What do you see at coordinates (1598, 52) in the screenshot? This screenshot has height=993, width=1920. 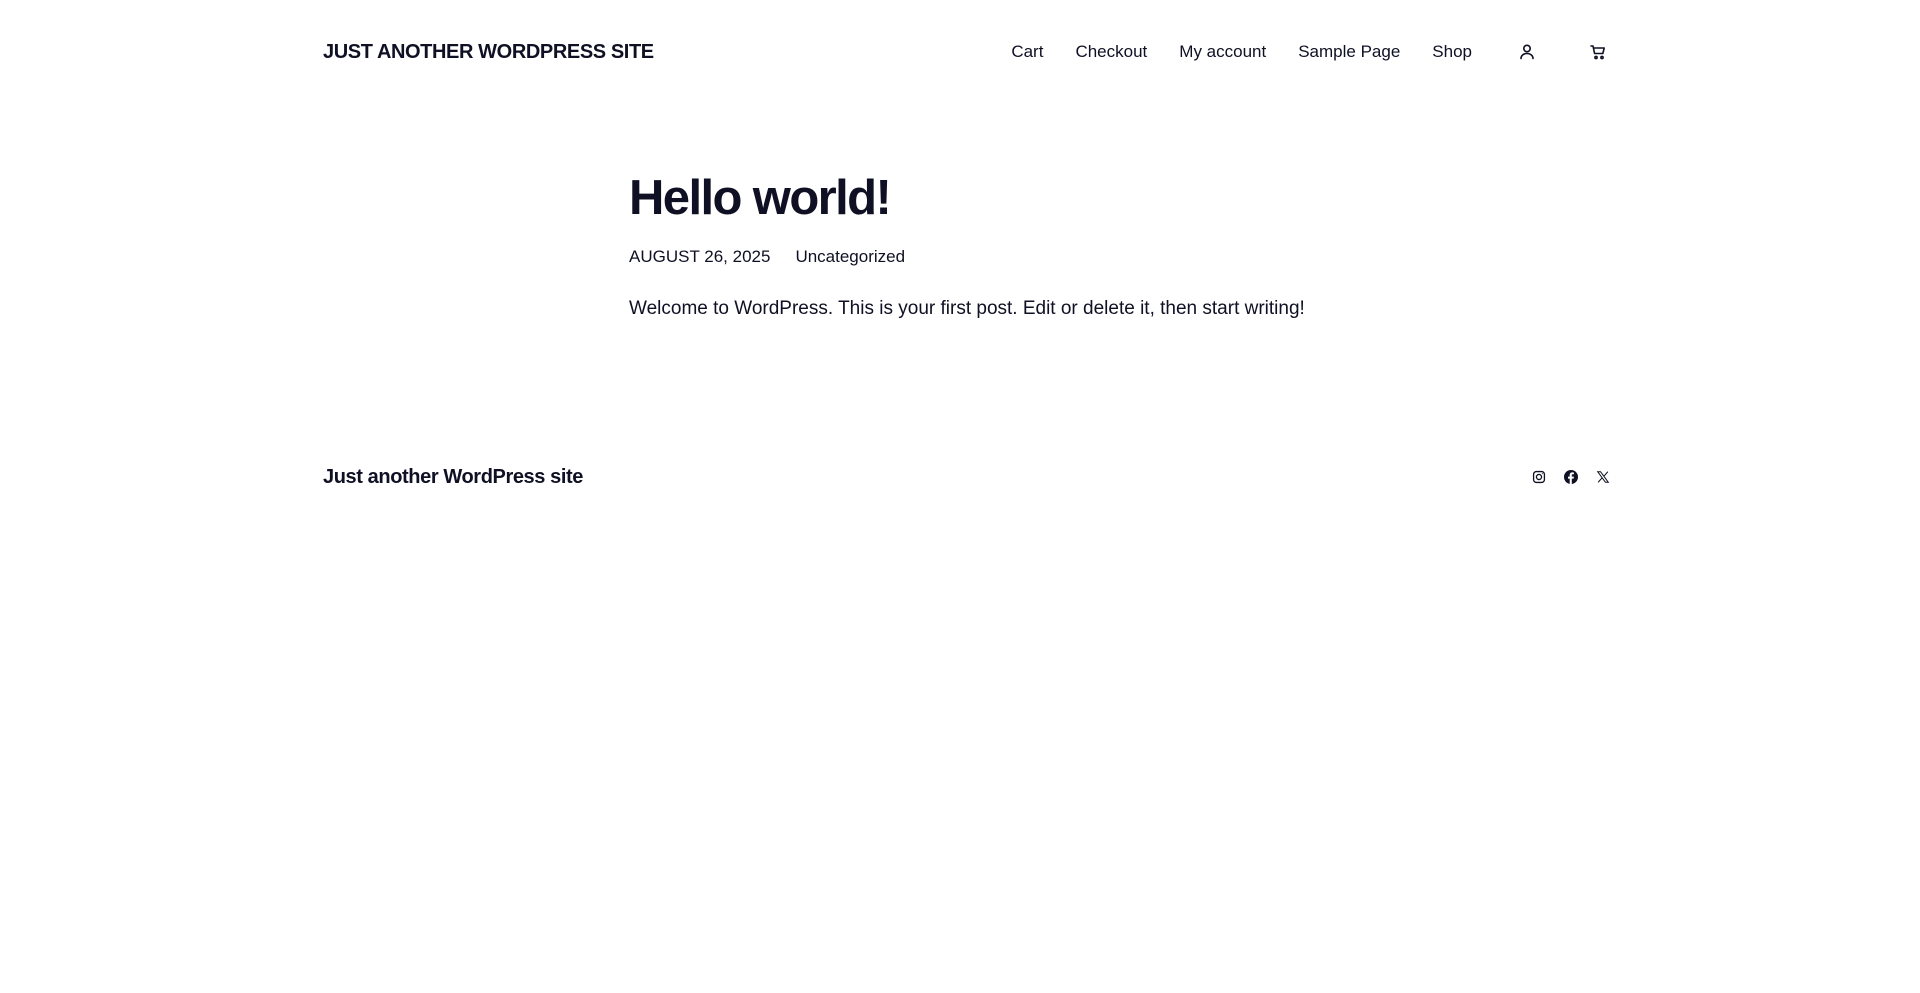 I see `shopping-cart-icon` at bounding box center [1598, 52].